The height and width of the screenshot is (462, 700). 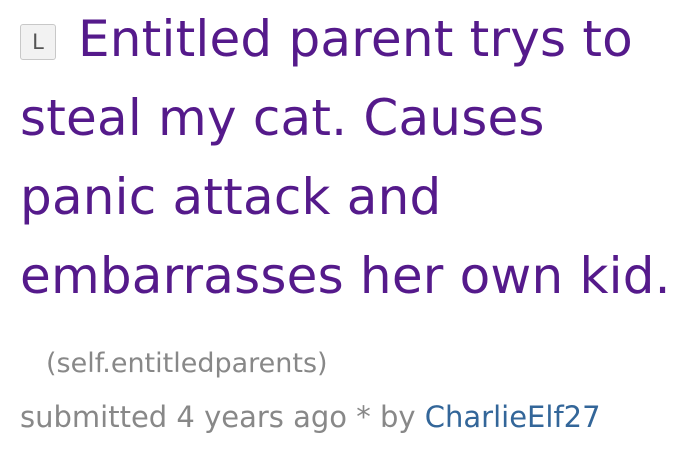 What do you see at coordinates (397, 417) in the screenshot?
I see `by-label: by` at bounding box center [397, 417].